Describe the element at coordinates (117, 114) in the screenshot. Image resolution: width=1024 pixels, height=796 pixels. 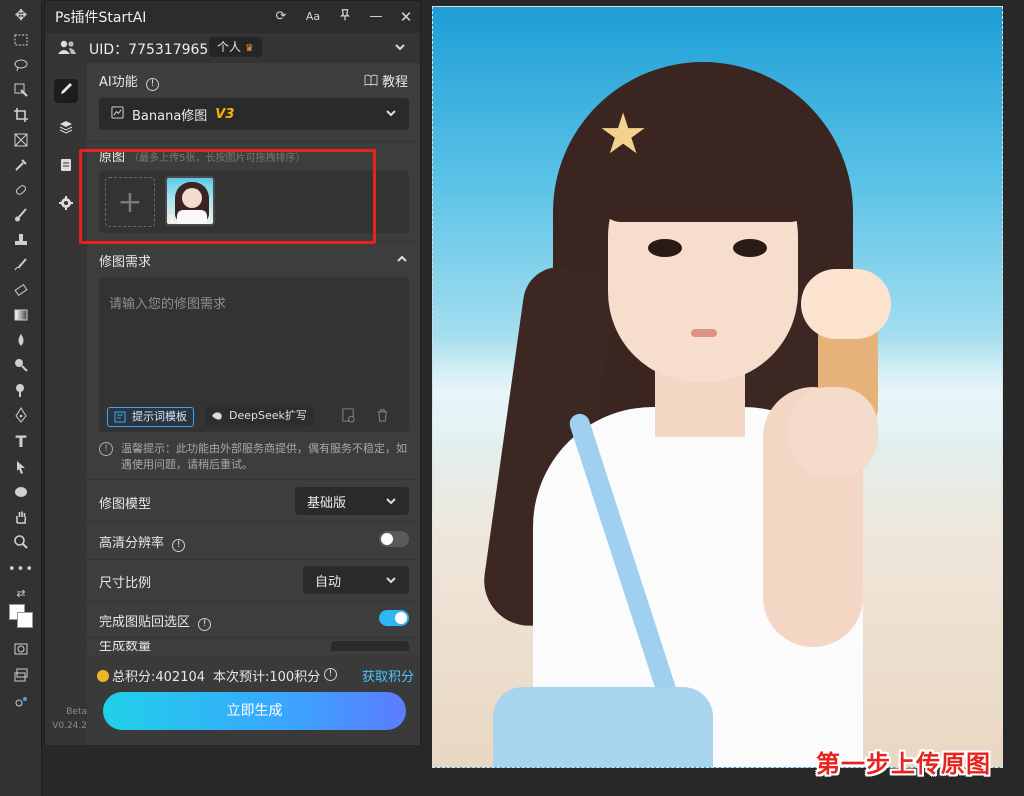
I see `image-edit-icon` at that location.